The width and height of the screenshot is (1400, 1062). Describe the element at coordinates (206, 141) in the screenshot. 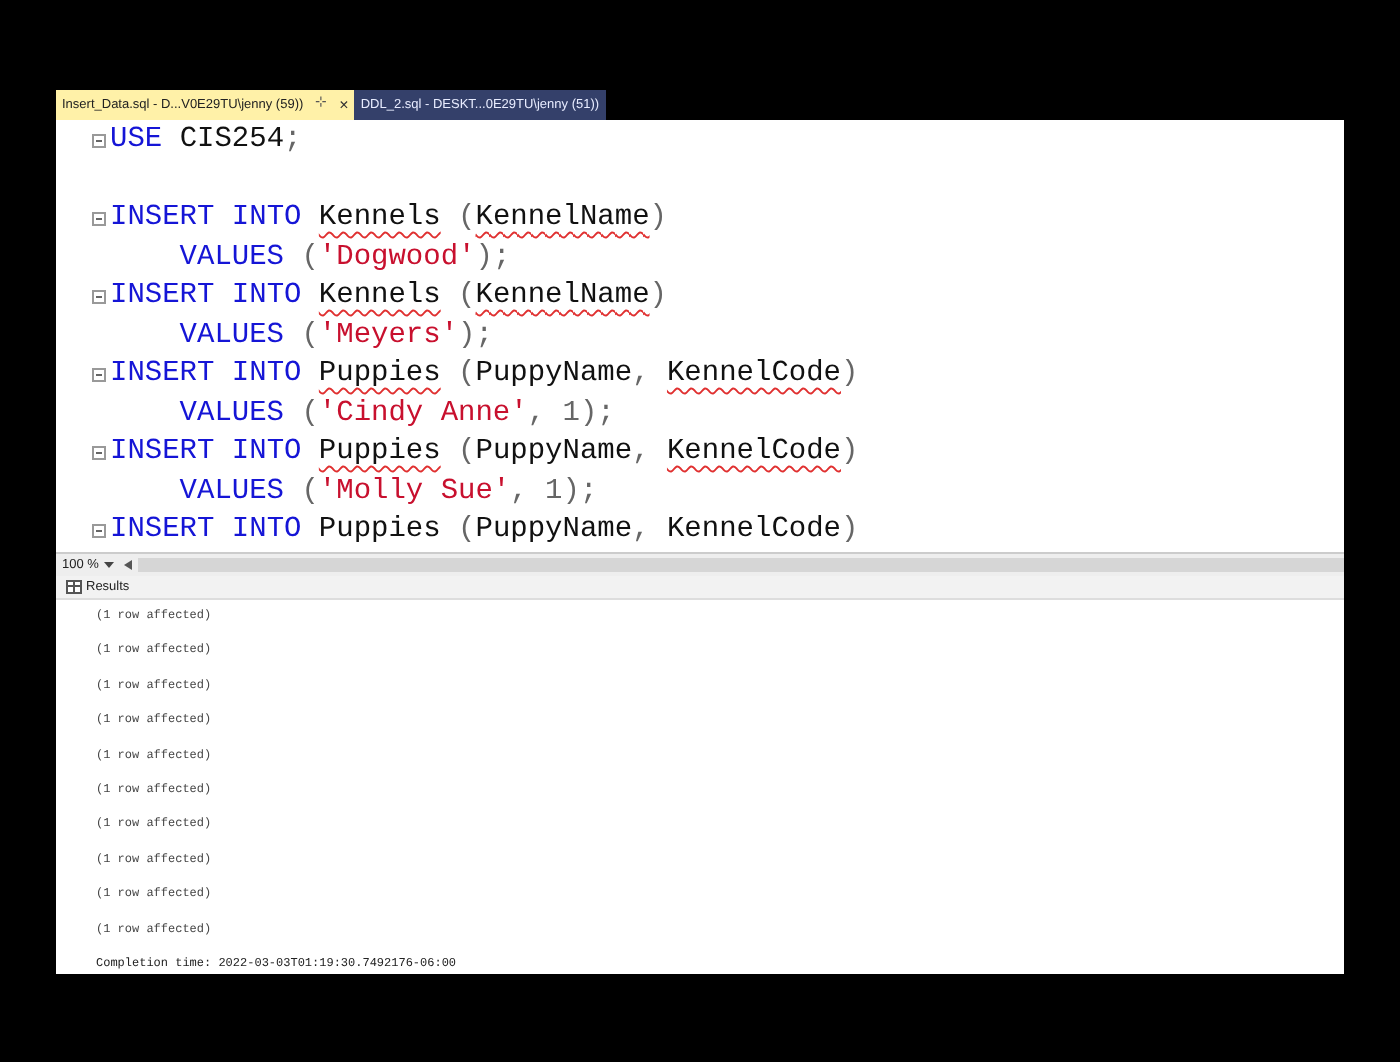

I see `code-line: USE CIS254;` at that location.